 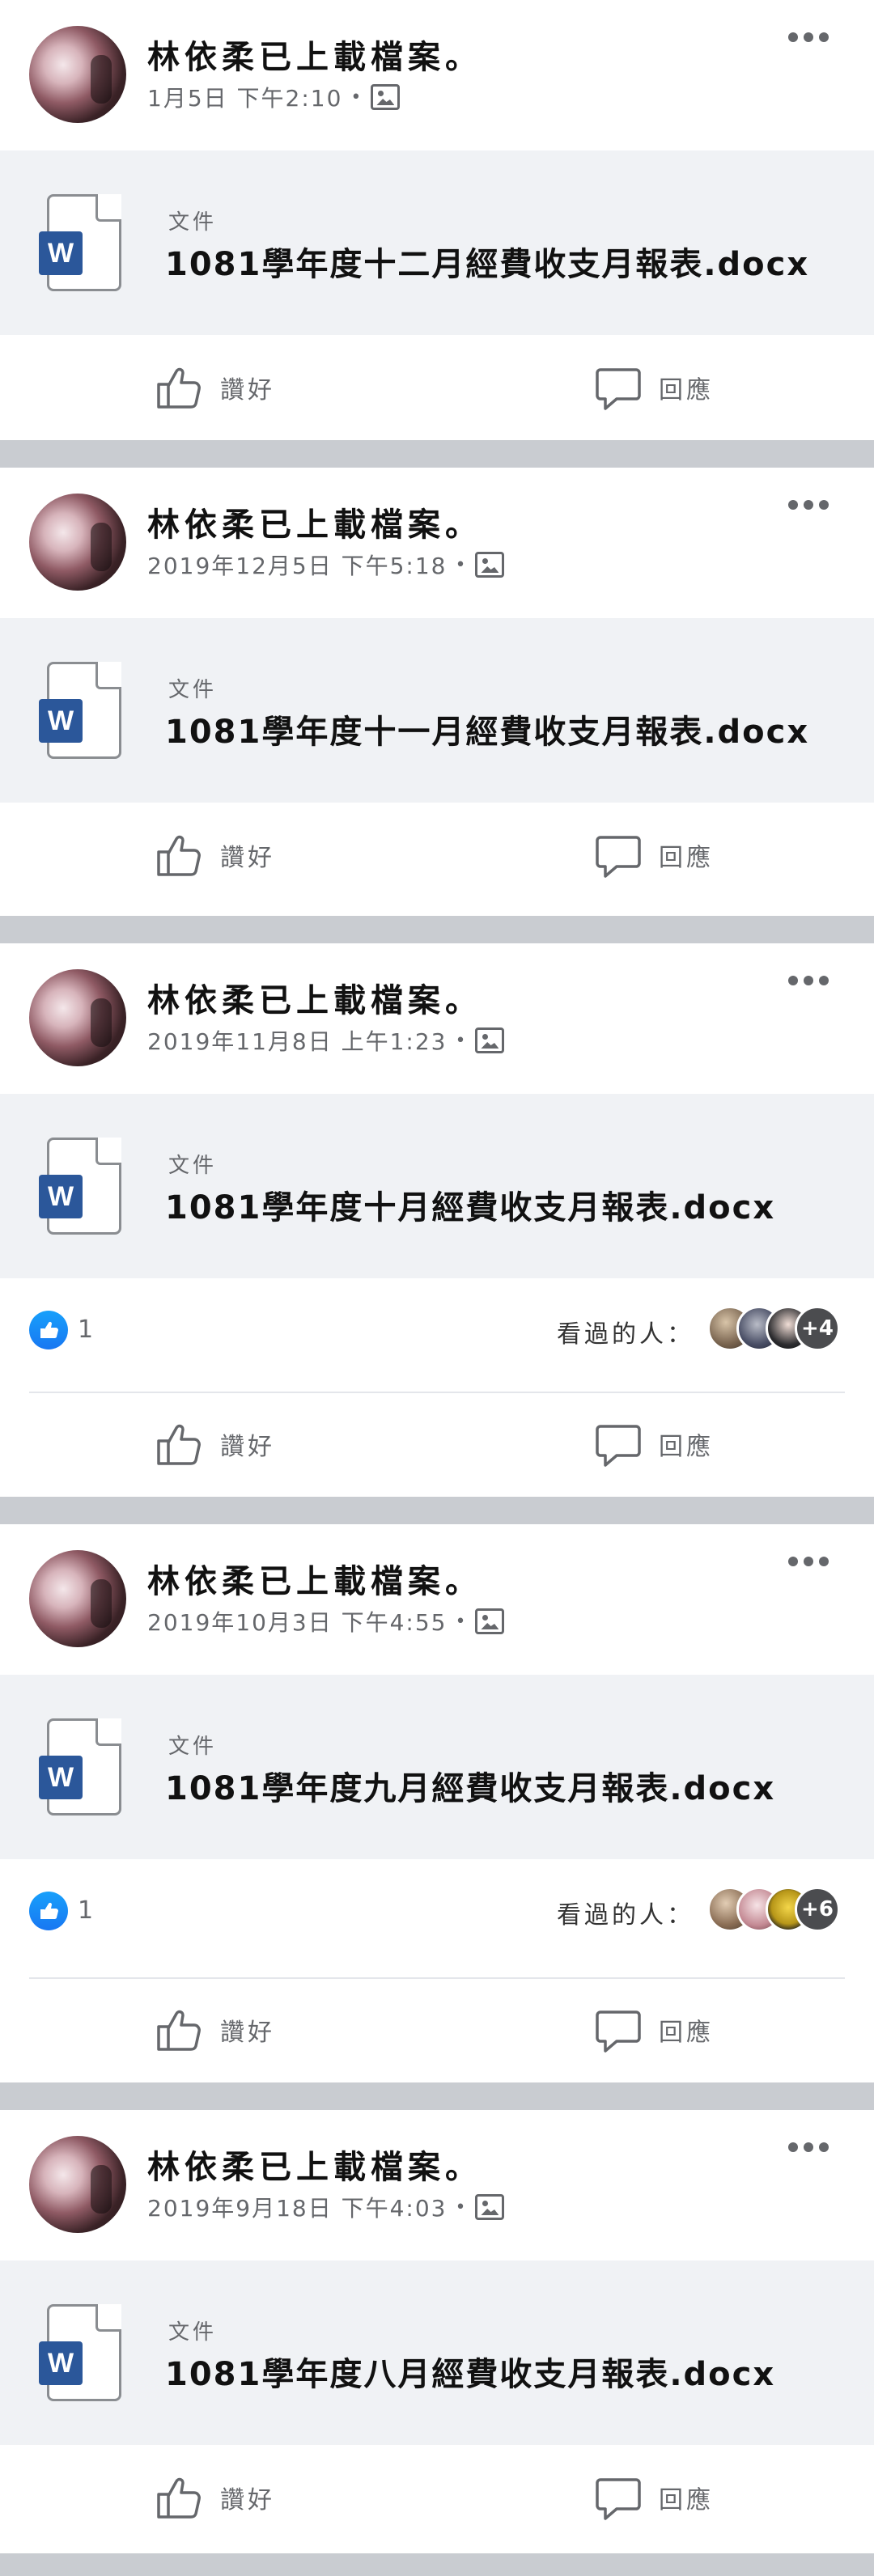 What do you see at coordinates (470, 1785) in the screenshot?
I see `file-name: 1081學年度九月經費收支月報表.docx` at bounding box center [470, 1785].